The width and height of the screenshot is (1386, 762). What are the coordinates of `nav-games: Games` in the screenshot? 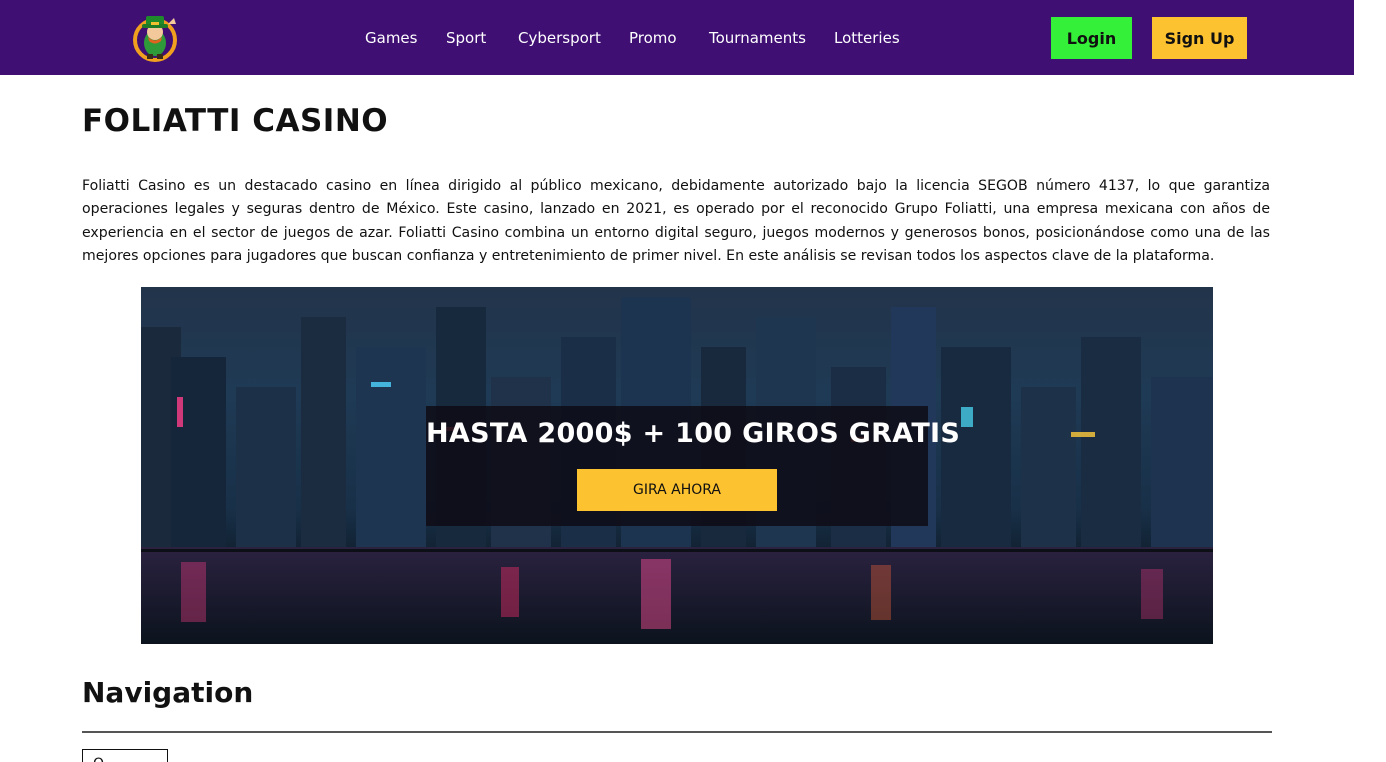 It's located at (391, 38).